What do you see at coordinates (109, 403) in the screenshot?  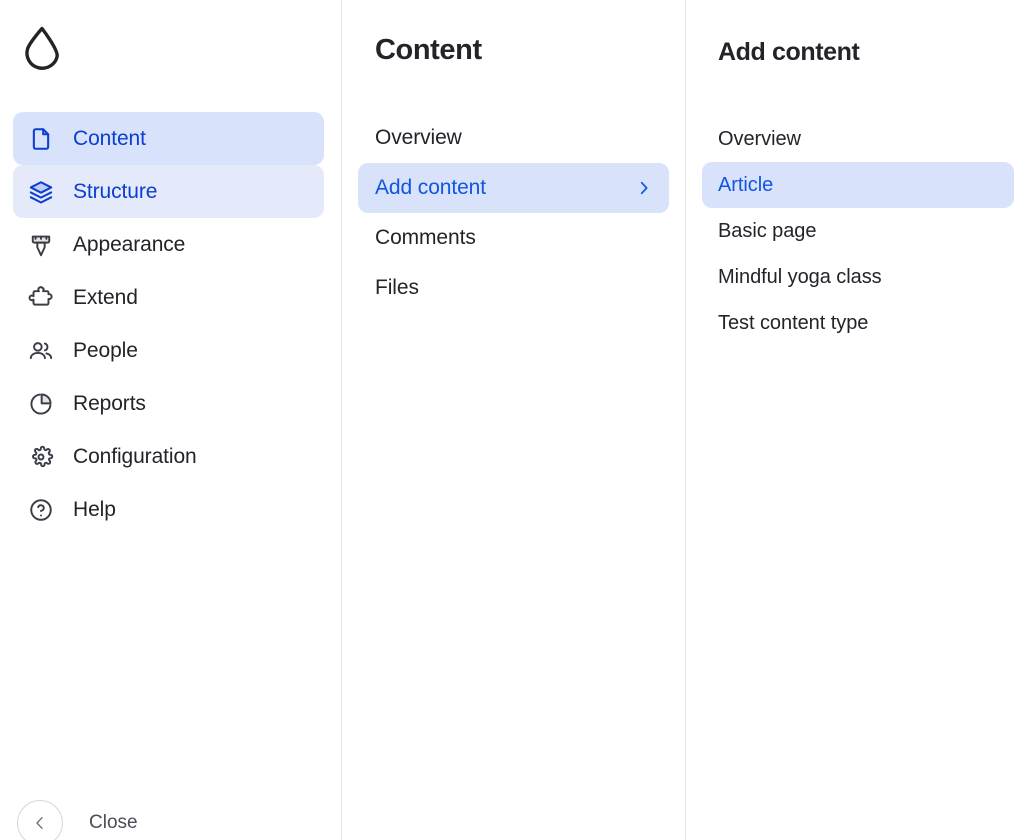 I see `sidebar-item-label: Reports` at bounding box center [109, 403].